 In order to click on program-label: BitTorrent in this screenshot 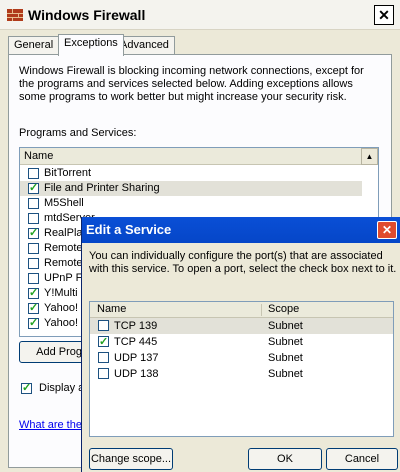, I will do `click(68, 173)`.